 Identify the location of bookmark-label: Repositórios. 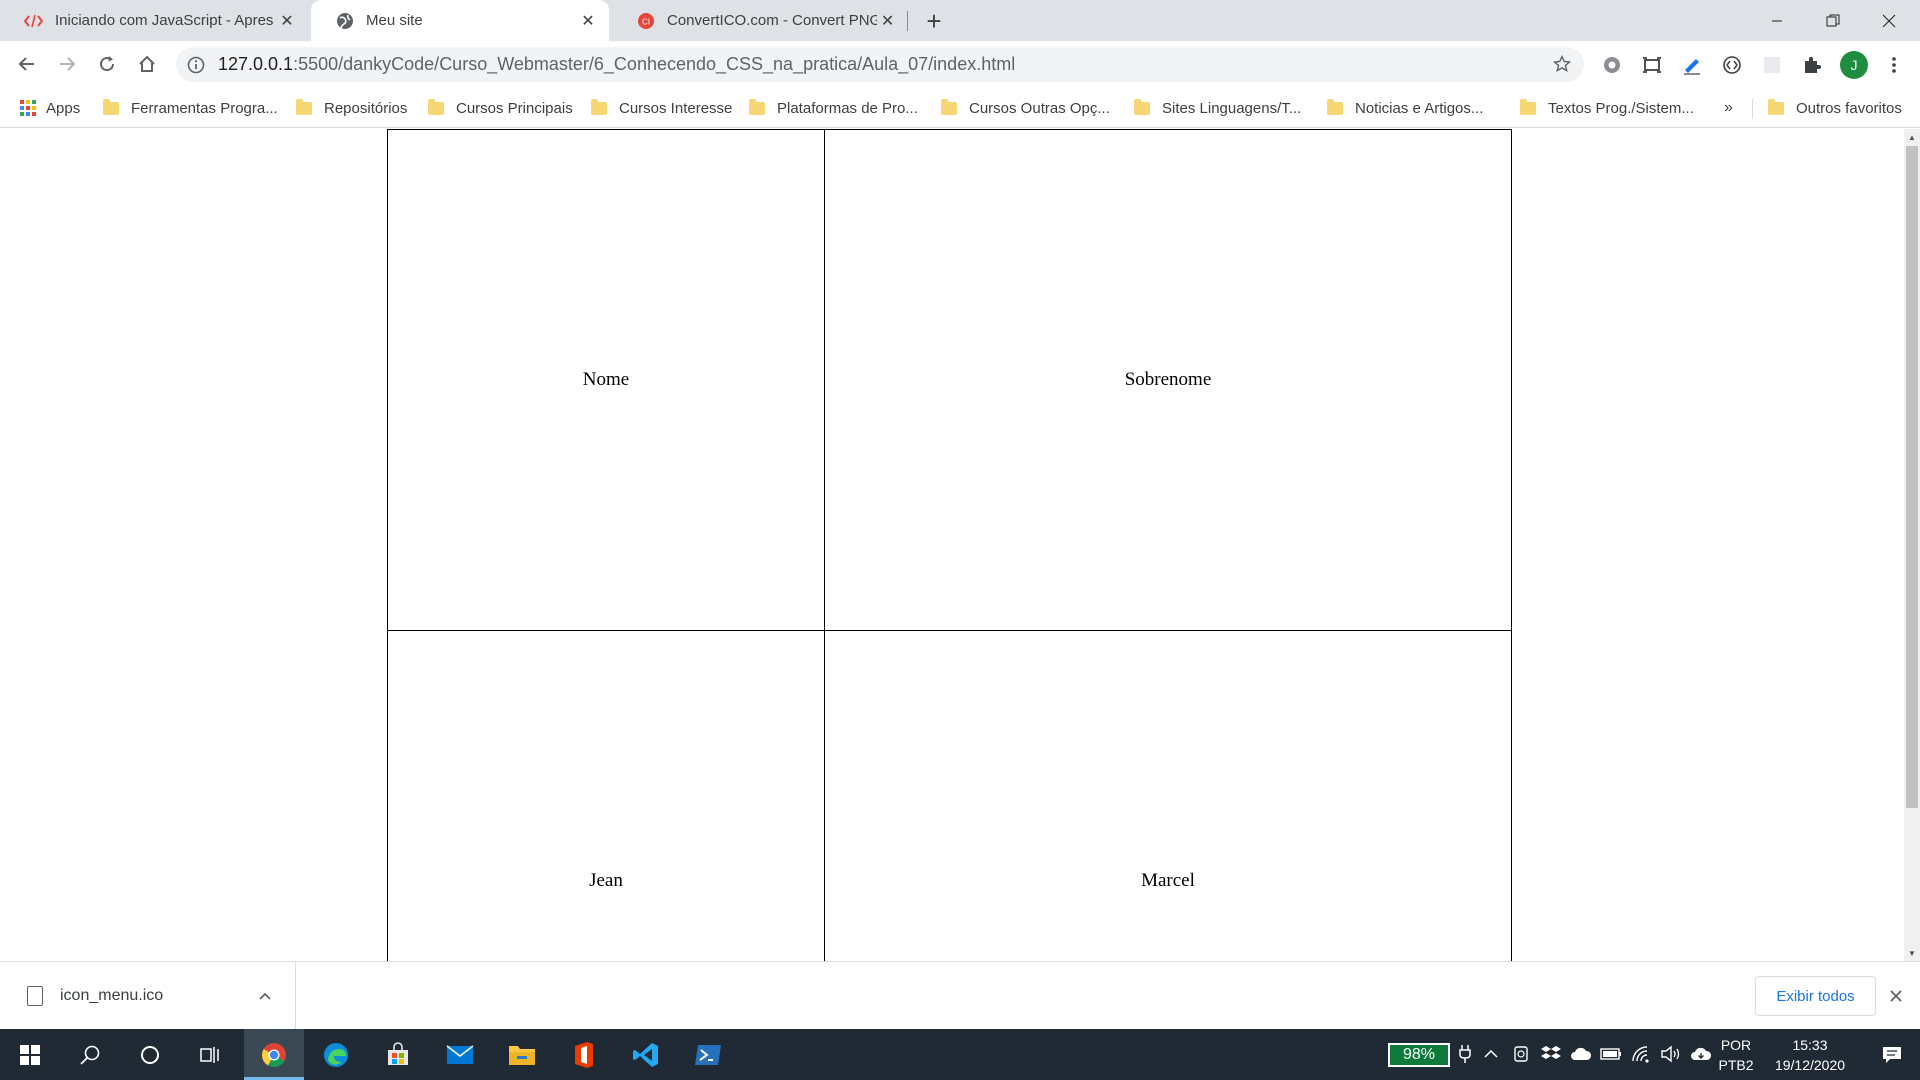
(366, 108).